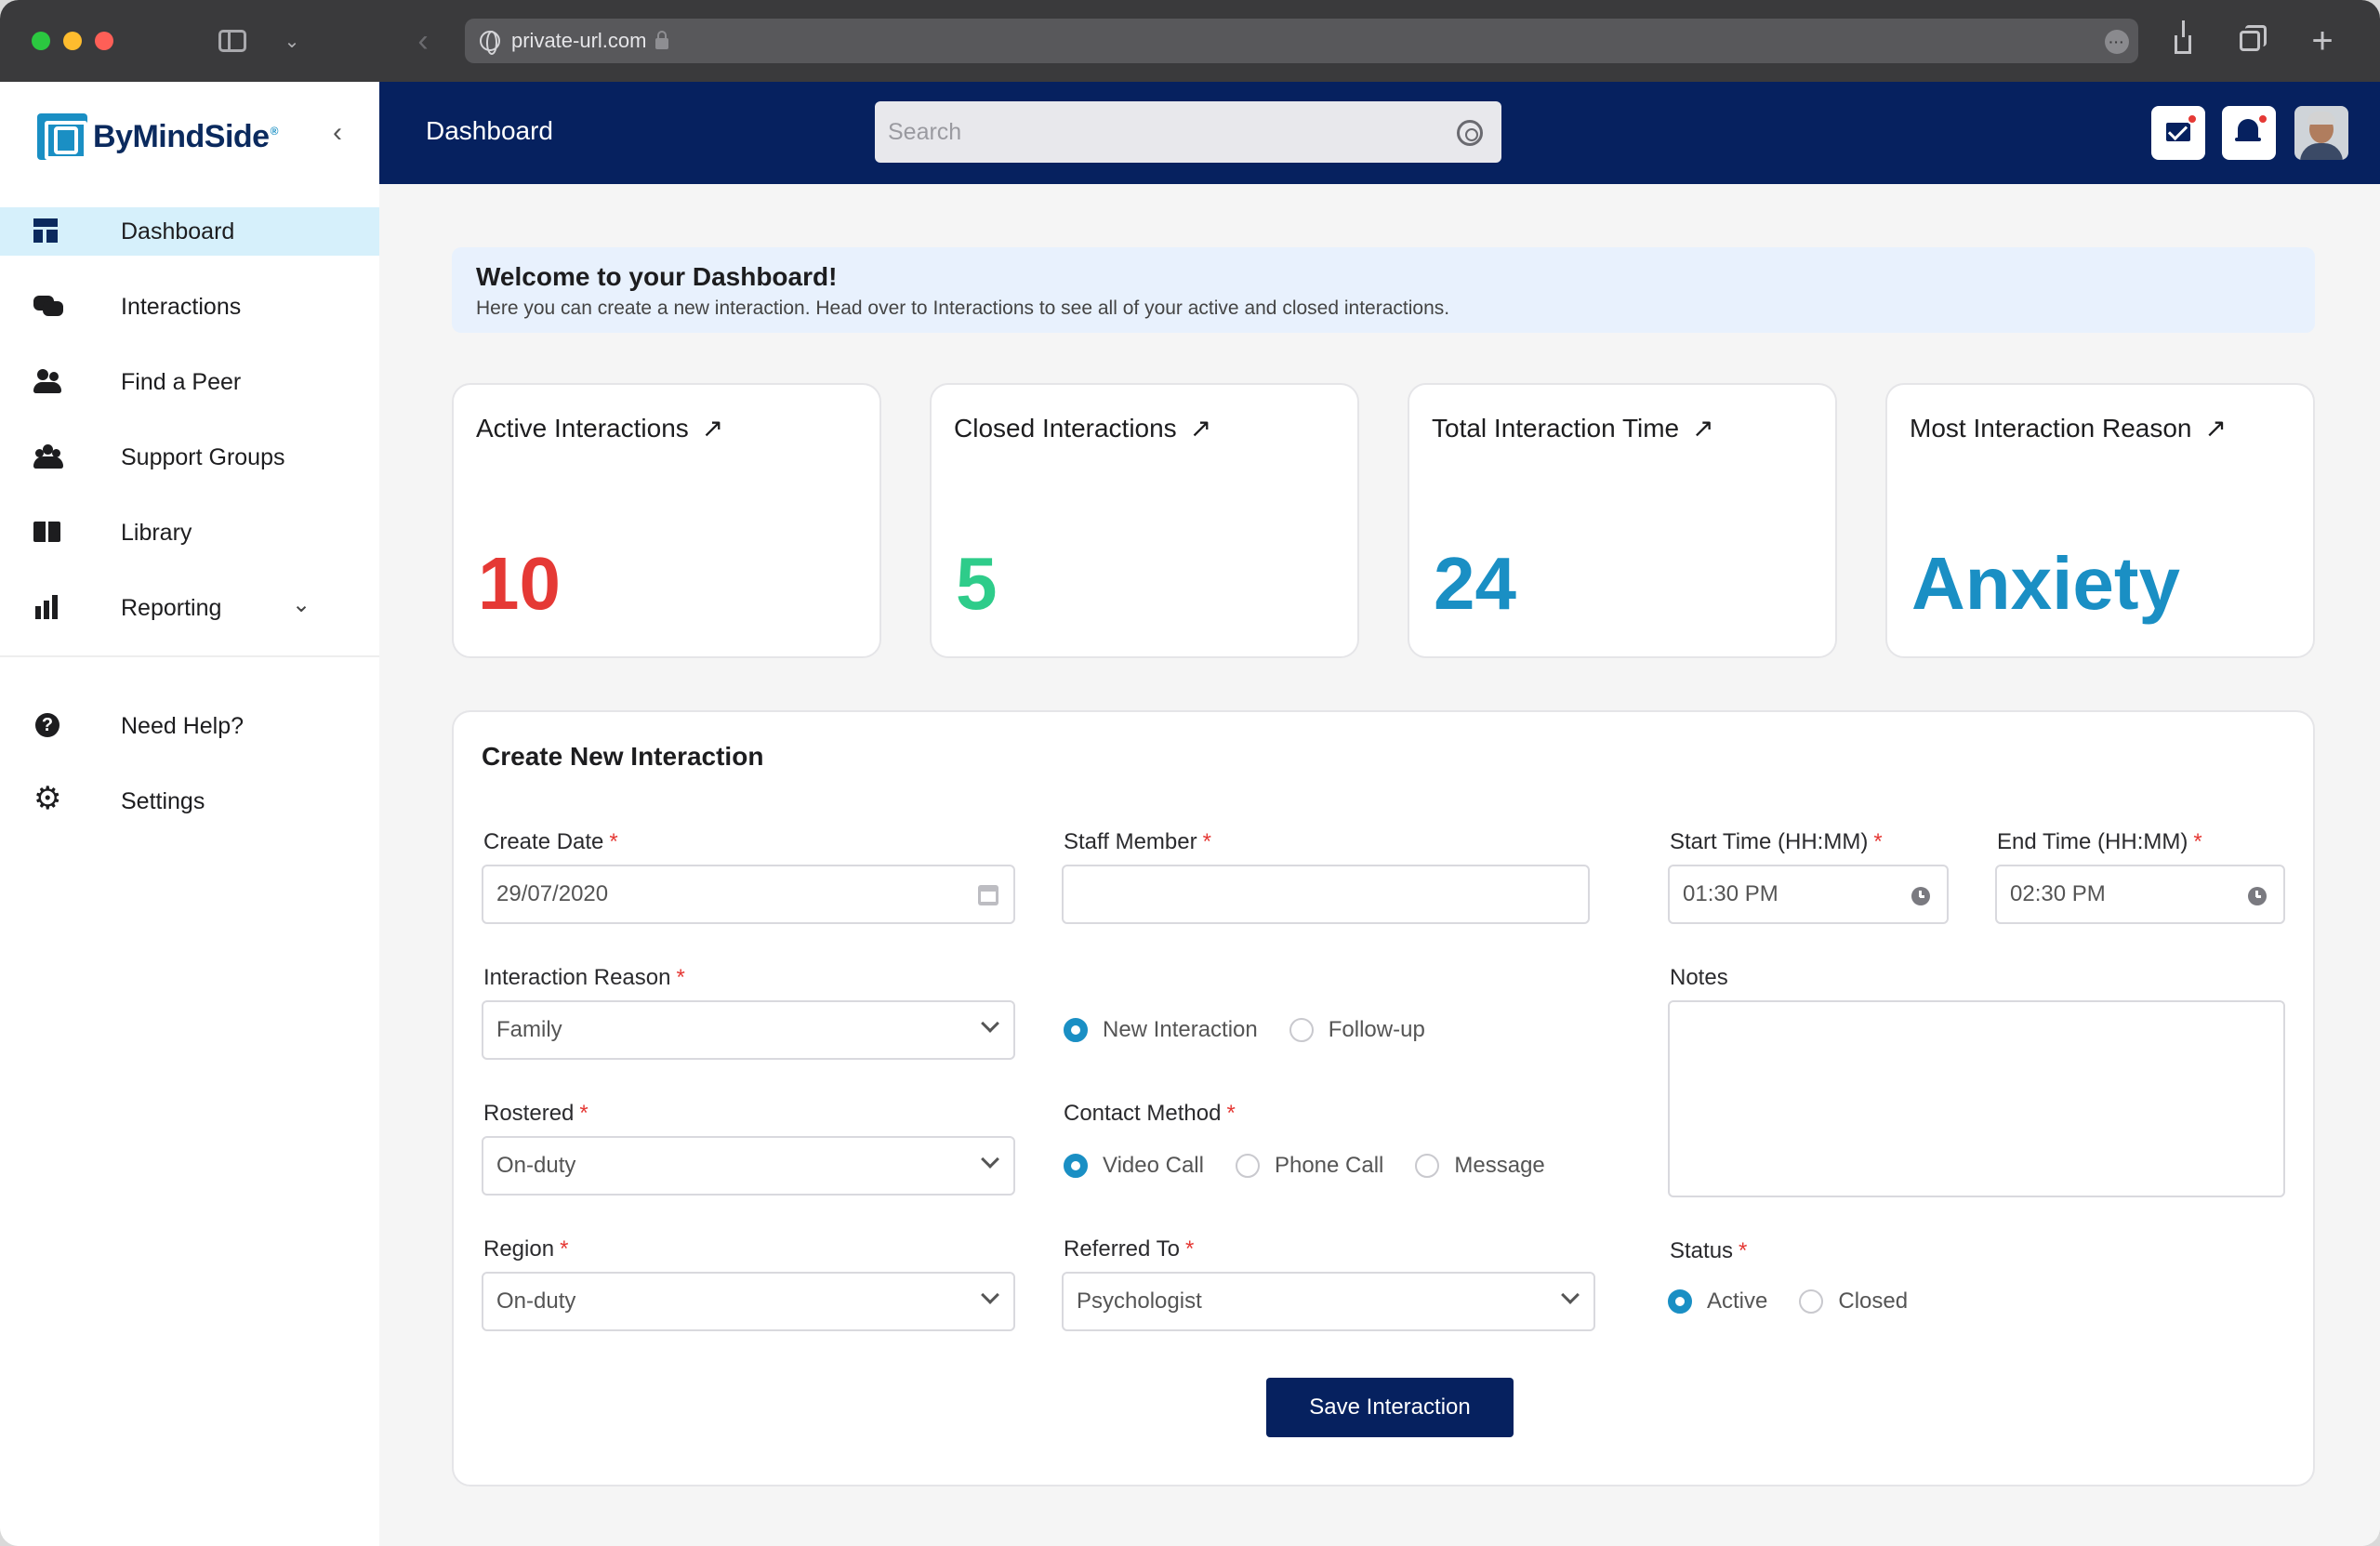  I want to click on staff-member-label: Staff Member *, so click(1137, 841).